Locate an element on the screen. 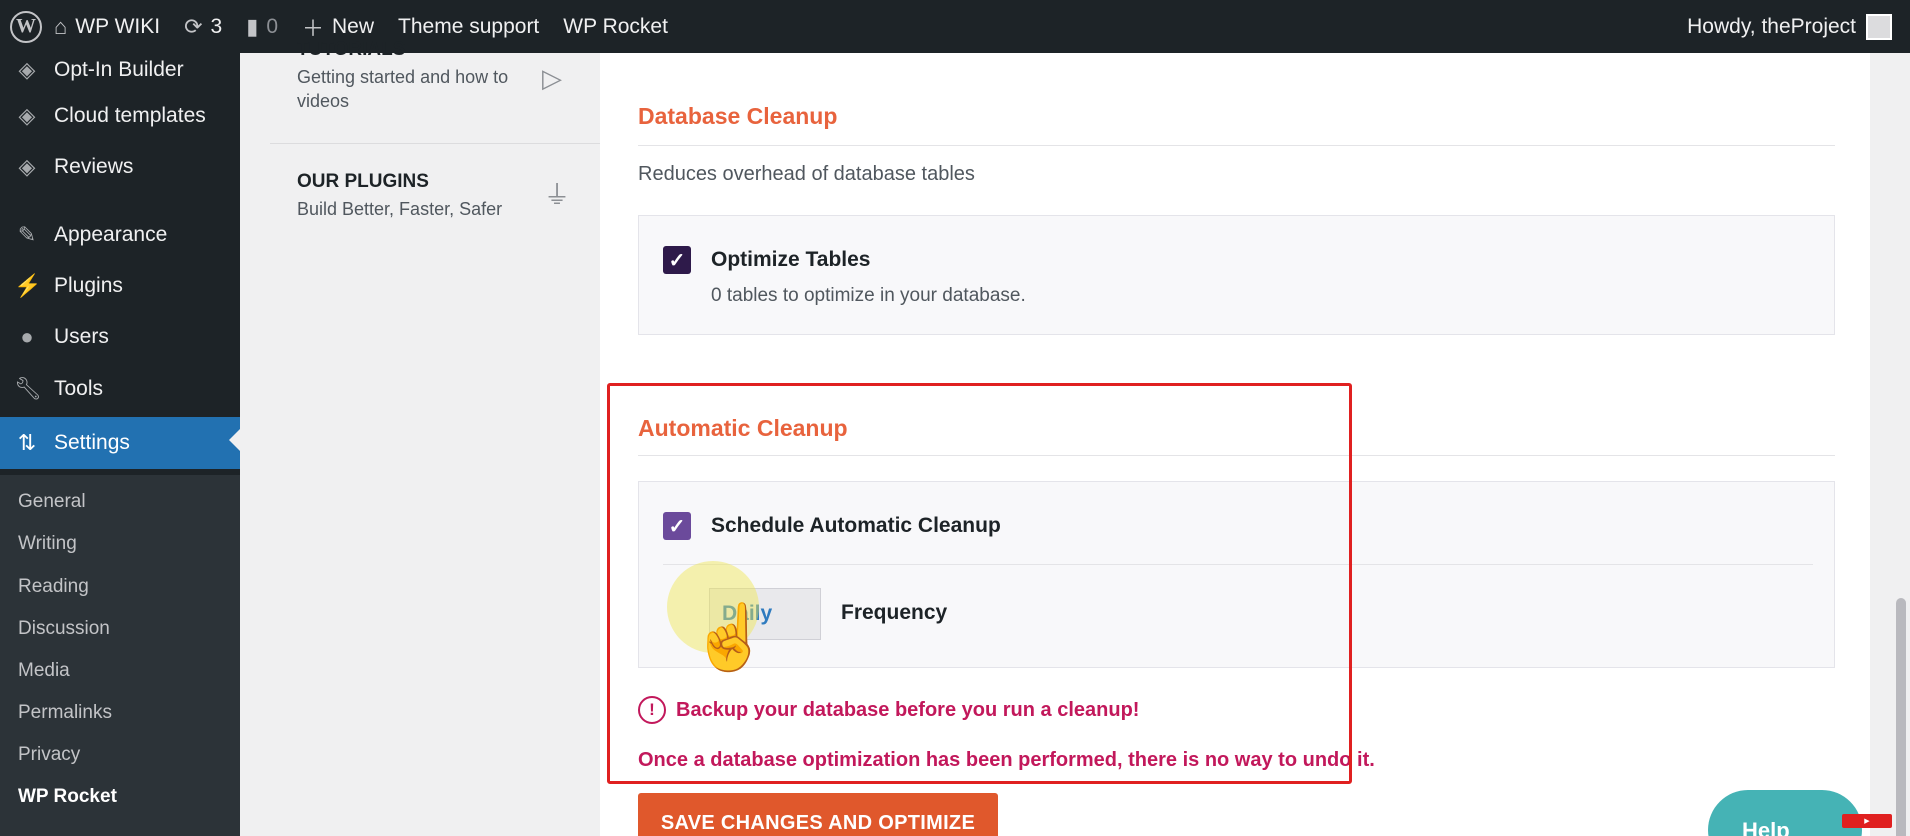  wp-rocket-link: WP Rocket is located at coordinates (615, 26).